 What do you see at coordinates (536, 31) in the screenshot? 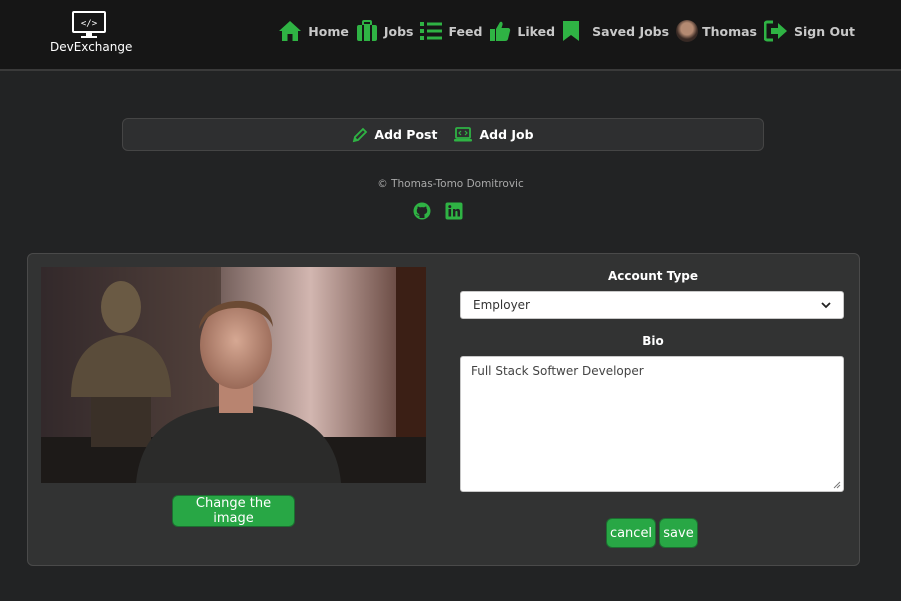
I see `nav-liked-label: Liked` at bounding box center [536, 31].